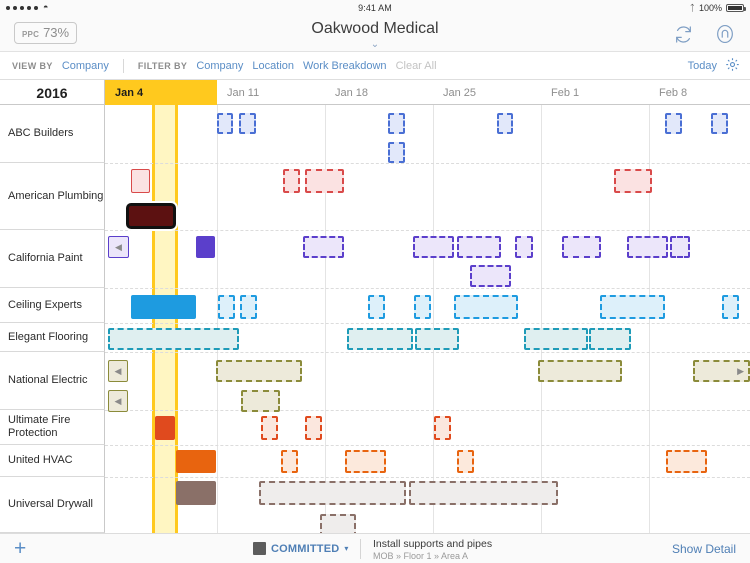  Describe the element at coordinates (271, 92) in the screenshot. I see `week-column-header-jan-11: Jan 11` at that location.